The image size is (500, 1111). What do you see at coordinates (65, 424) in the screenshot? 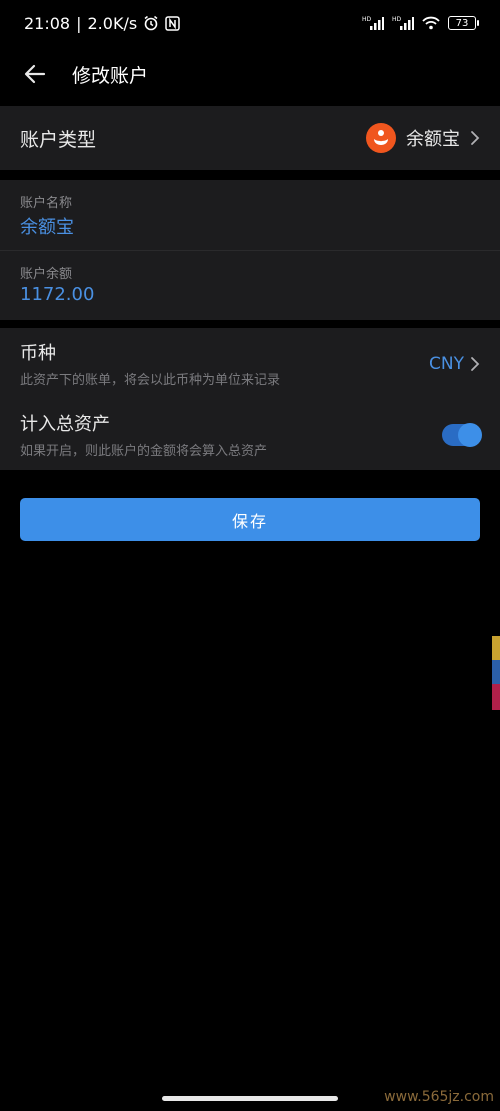
I see `include-total-title: 计入总资产` at bounding box center [65, 424].